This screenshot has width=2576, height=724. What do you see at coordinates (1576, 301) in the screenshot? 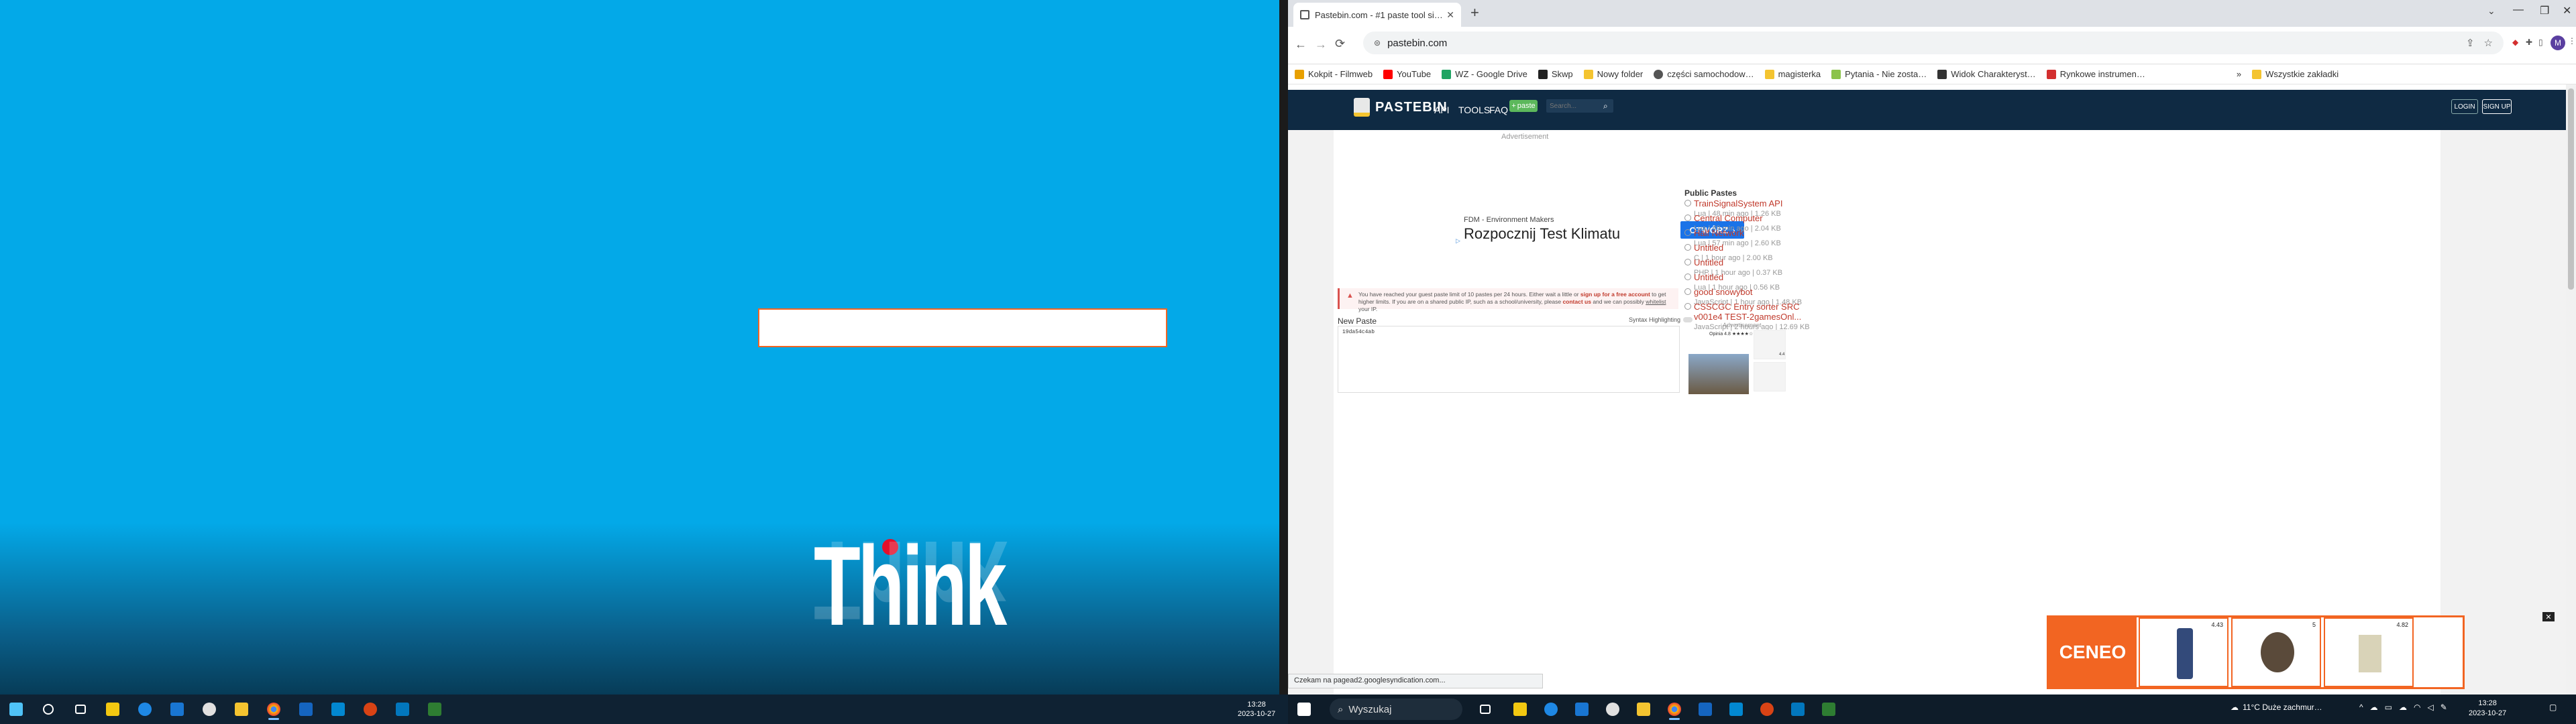
I see `contact-link: contact us` at bounding box center [1576, 301].